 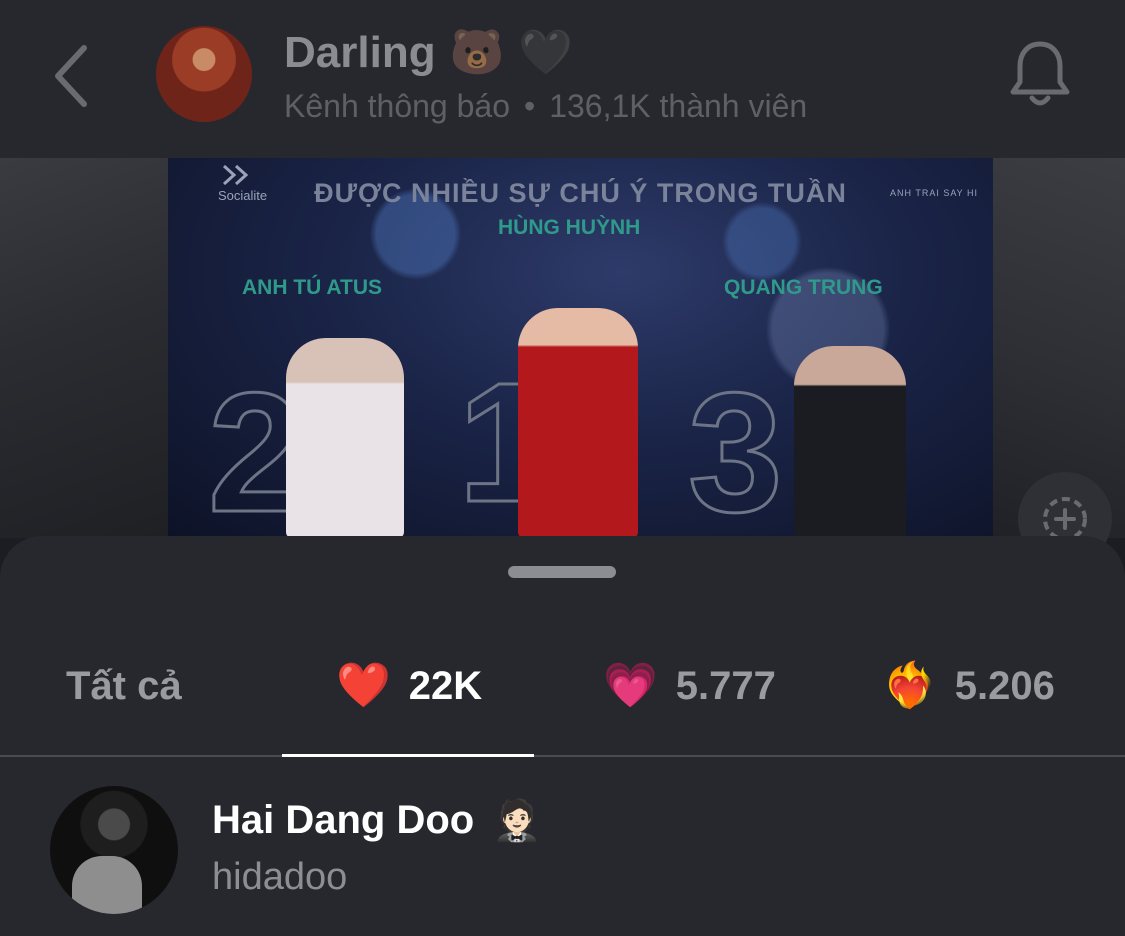 I want to click on tab-pink-heart: 💗 5.777, so click(x=689, y=686).